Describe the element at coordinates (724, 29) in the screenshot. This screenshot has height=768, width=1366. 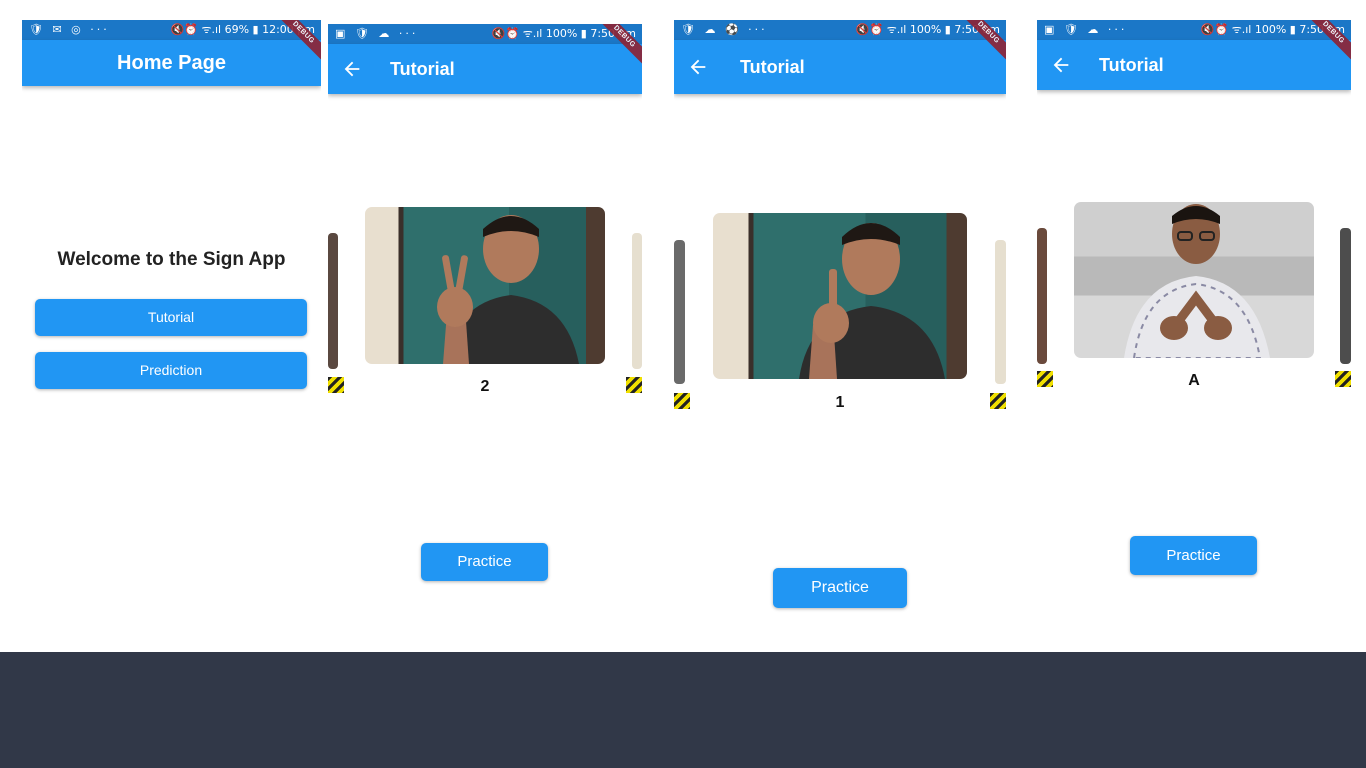
I see `status-left-icons: 🛡 ☁ ⚽ ···` at that location.